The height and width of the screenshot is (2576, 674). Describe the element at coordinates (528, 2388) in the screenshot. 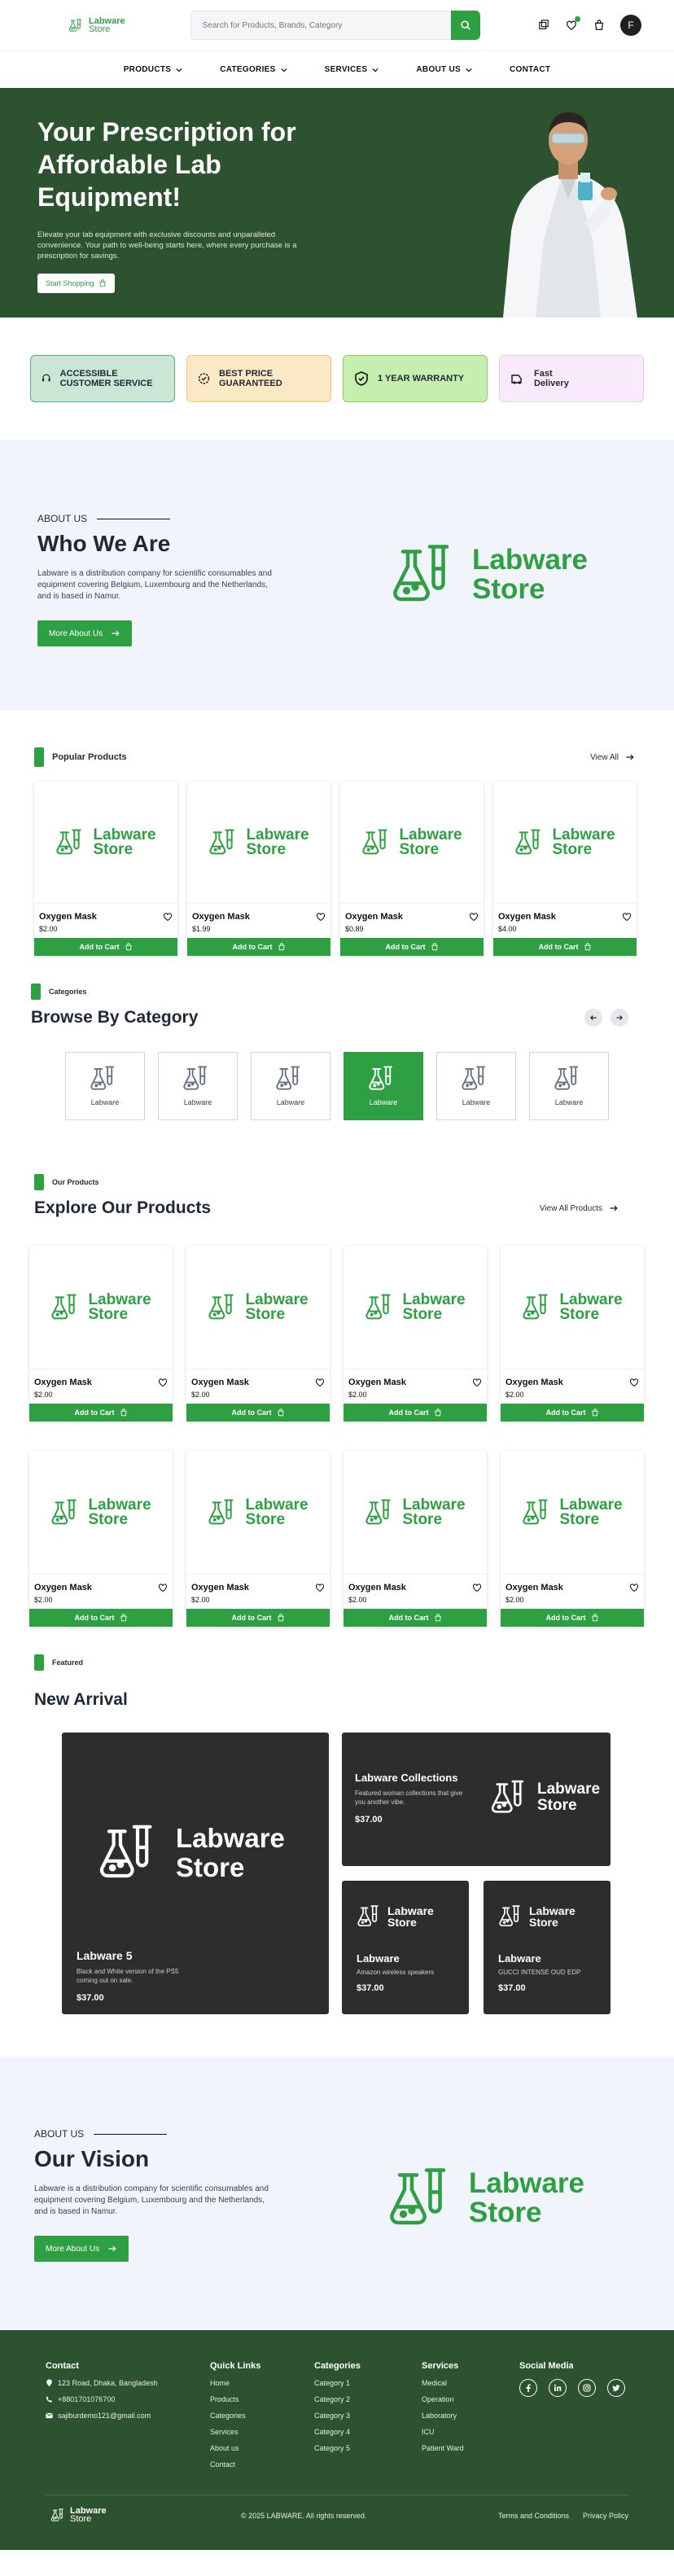

I see `facebook-icon` at that location.